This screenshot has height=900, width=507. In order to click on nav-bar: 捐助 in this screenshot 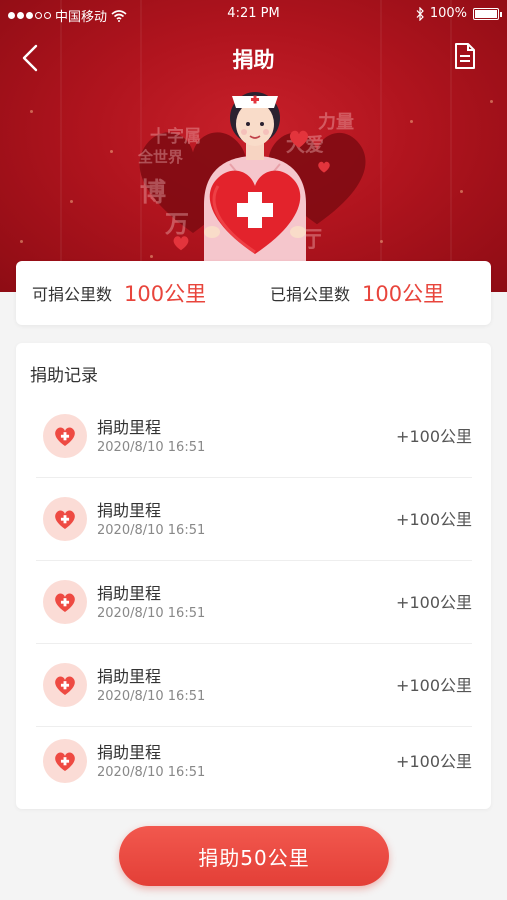, I will do `click(253, 58)`.